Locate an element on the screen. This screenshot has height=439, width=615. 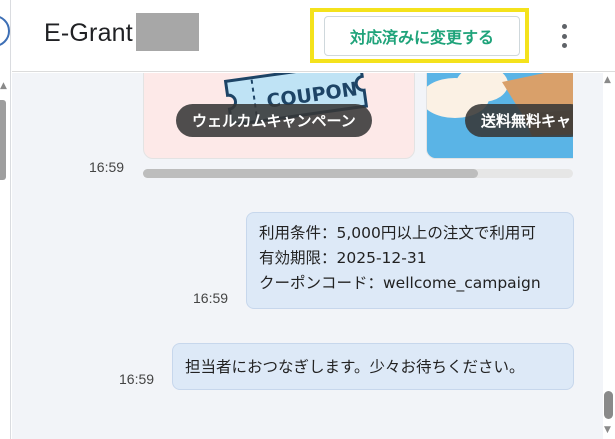
message-line: 有効期限：2025-12-31 is located at coordinates (343, 258).